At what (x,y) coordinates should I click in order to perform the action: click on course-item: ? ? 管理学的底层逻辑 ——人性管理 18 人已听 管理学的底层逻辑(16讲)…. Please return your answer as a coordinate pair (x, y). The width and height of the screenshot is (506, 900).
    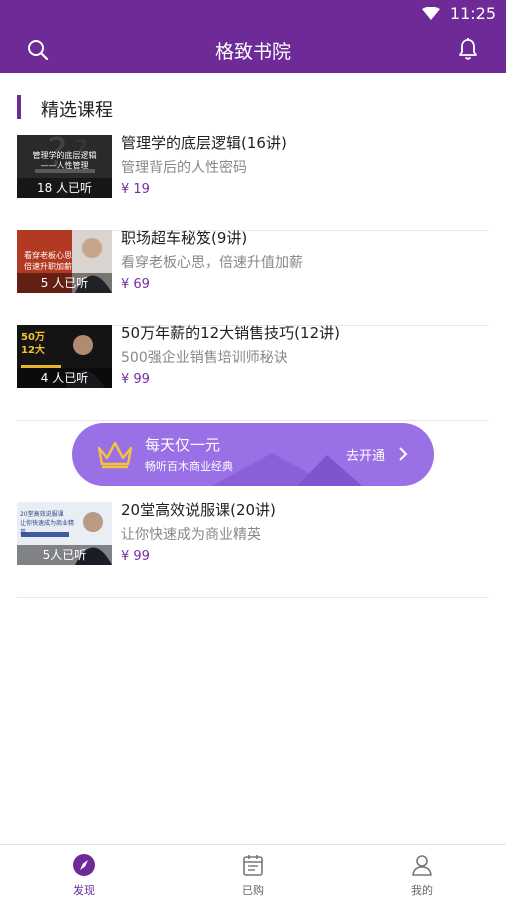
    Looking at the image, I should click on (253, 182).